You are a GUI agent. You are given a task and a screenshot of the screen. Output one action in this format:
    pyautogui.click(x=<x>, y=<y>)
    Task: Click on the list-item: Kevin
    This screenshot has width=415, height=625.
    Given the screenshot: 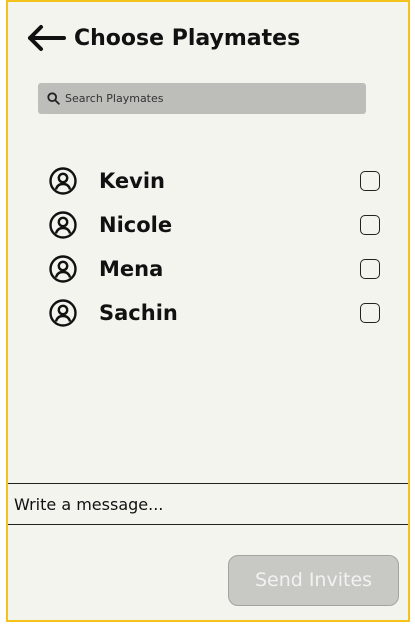 What is the action you would take?
    pyautogui.click(x=222, y=181)
    